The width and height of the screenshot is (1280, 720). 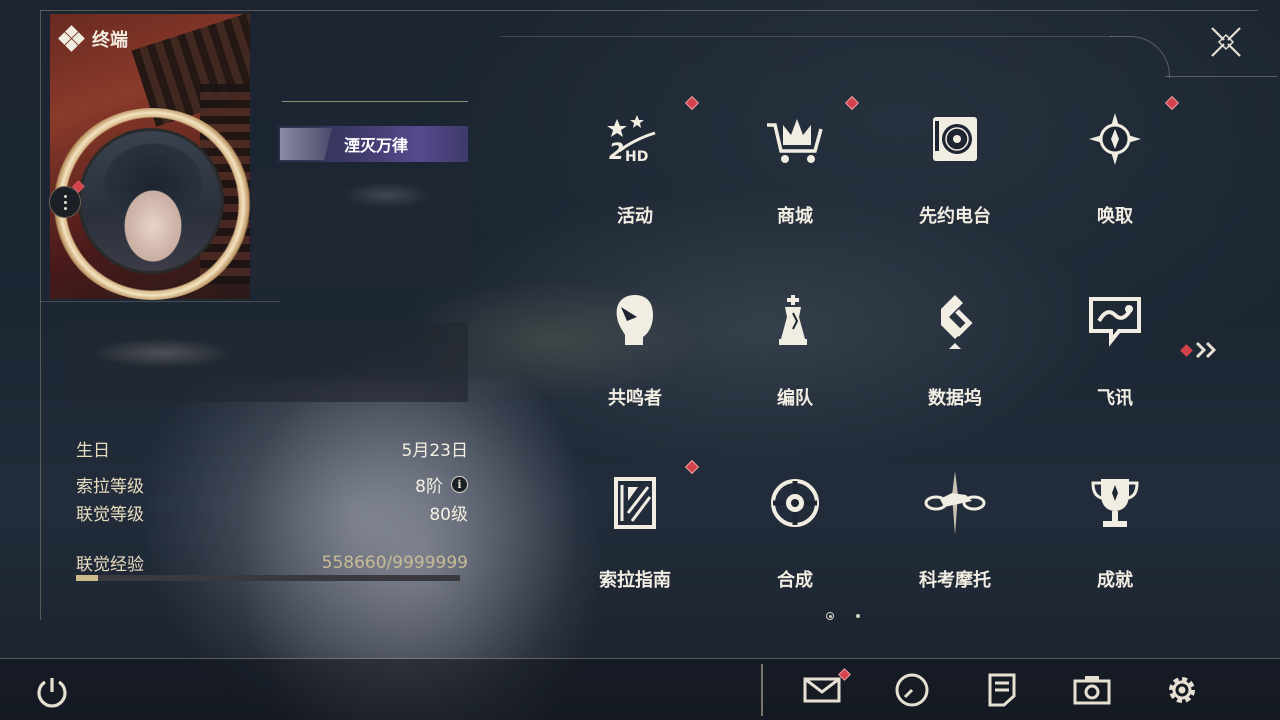 I want to click on menu-item-events: 2 HD 活动, so click(x=635, y=167).